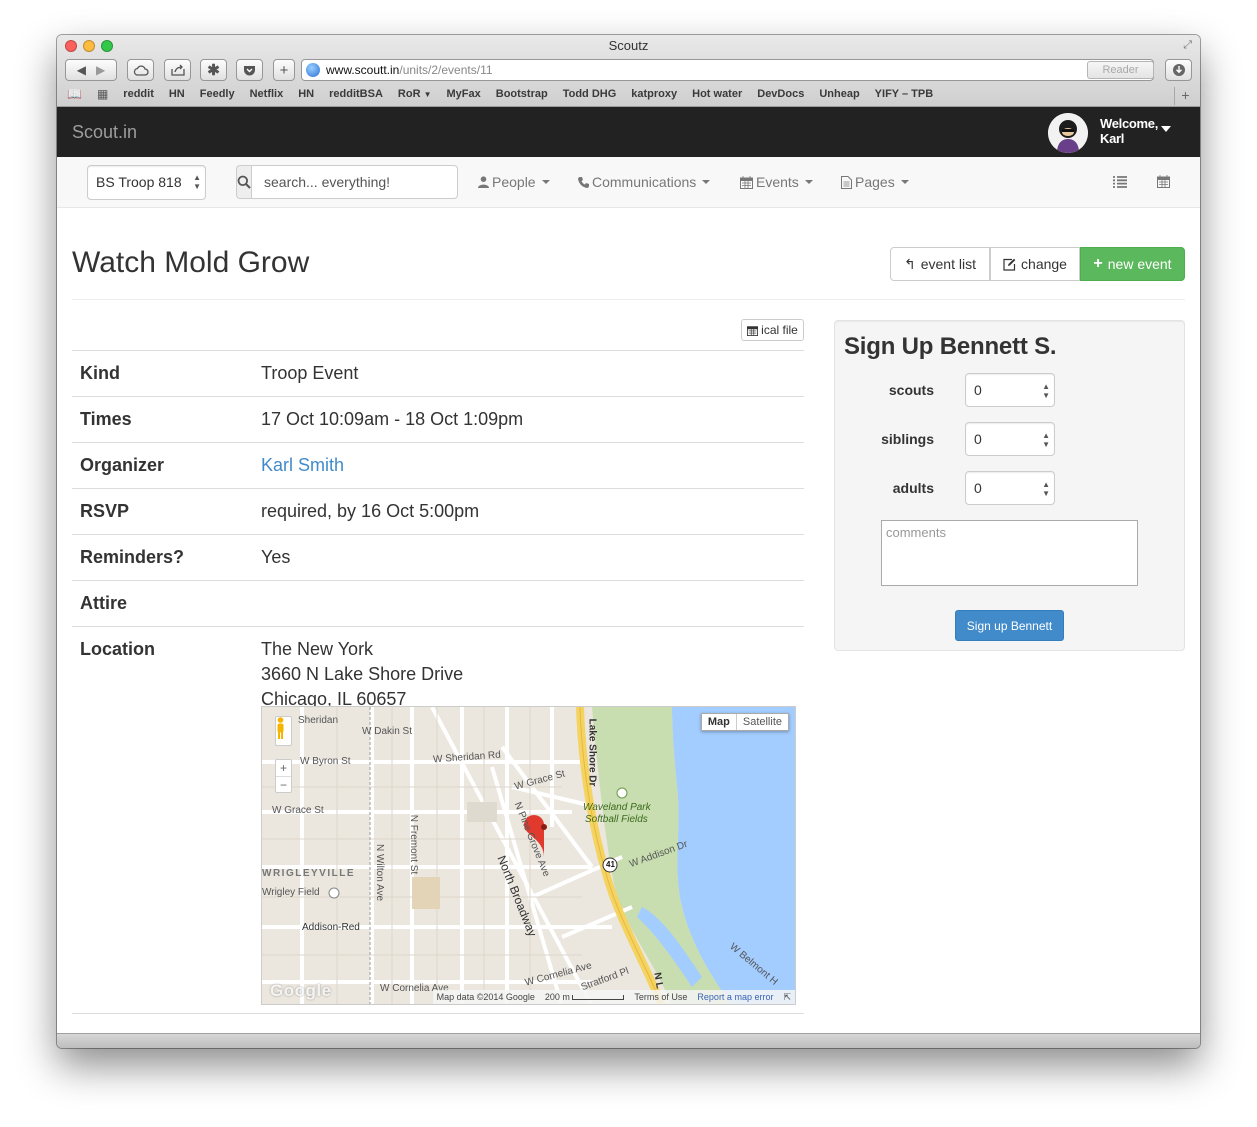  Describe the element at coordinates (1185, 96) in the screenshot. I see `add-tab-icon: +` at that location.